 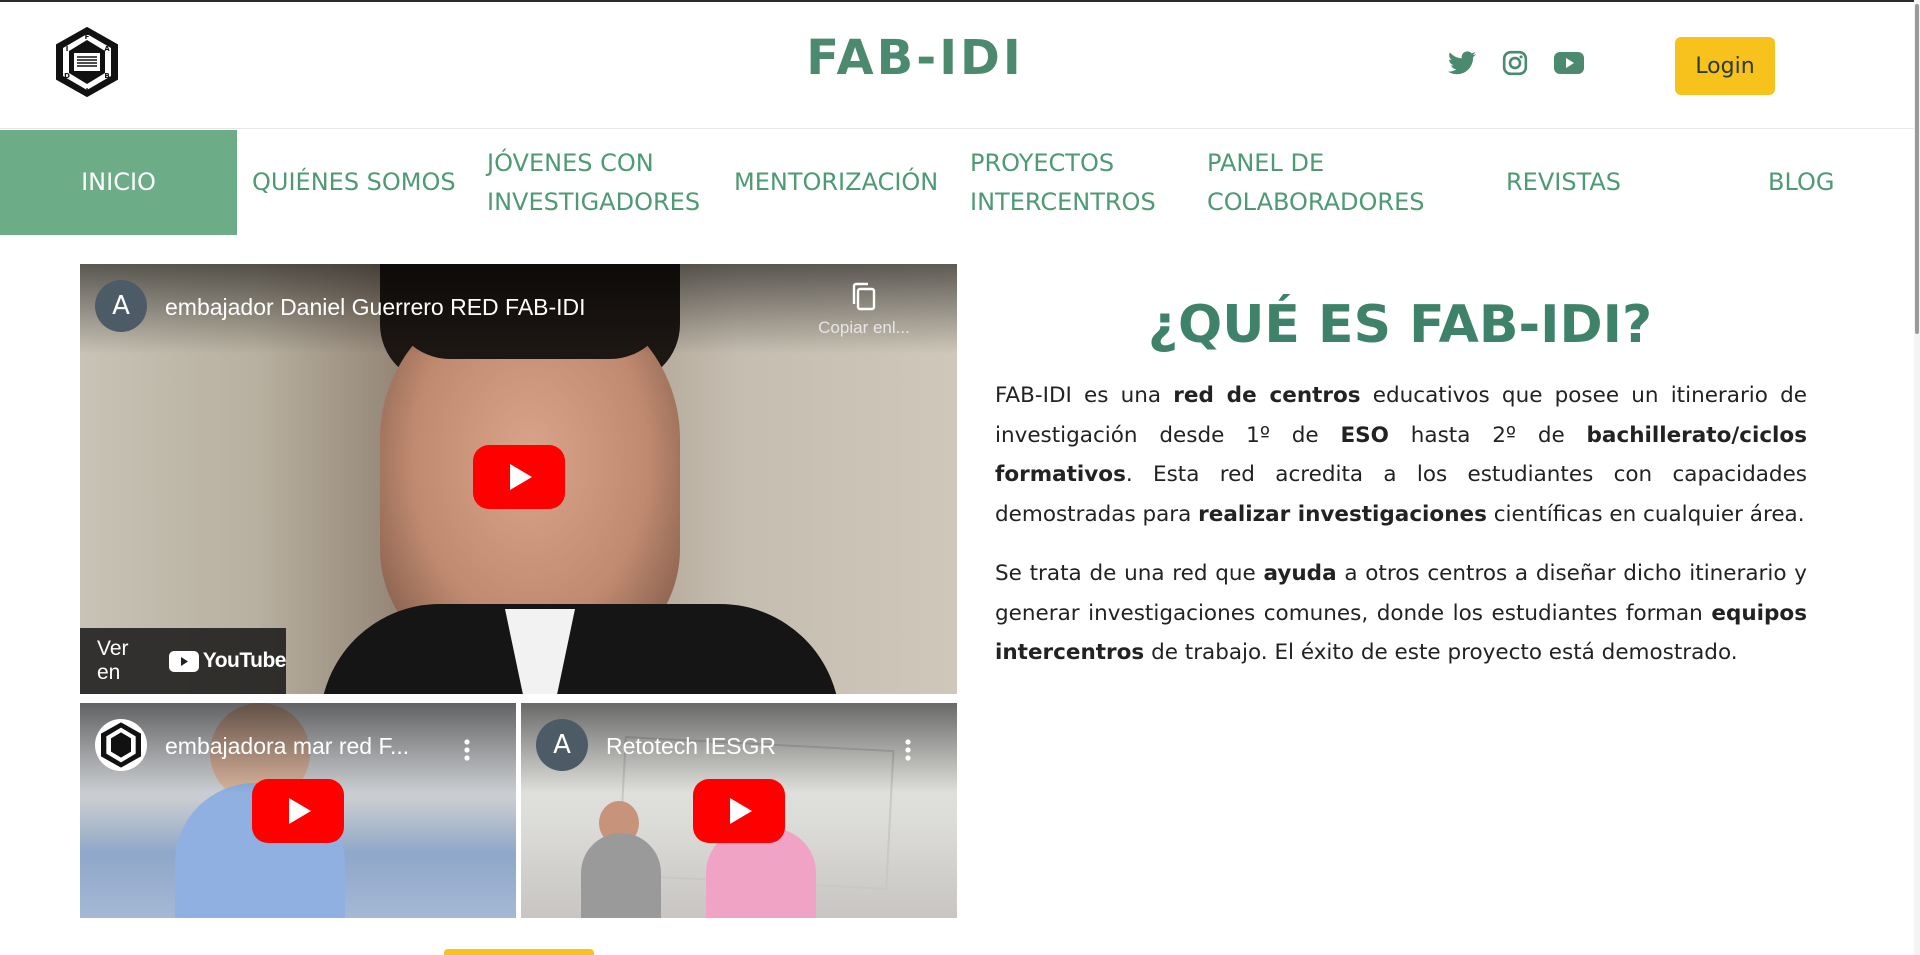 I want to click on nav-item-label: INICIO, so click(x=118, y=182).